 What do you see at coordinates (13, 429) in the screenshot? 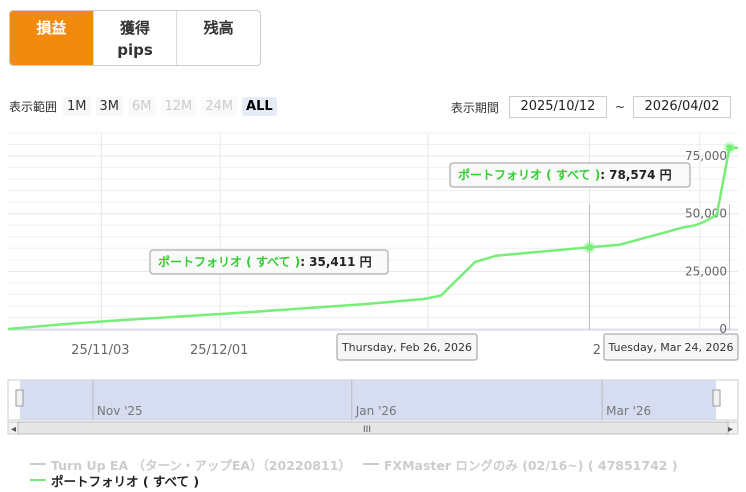
I see `scroll-left-arrow: ◂` at bounding box center [13, 429].